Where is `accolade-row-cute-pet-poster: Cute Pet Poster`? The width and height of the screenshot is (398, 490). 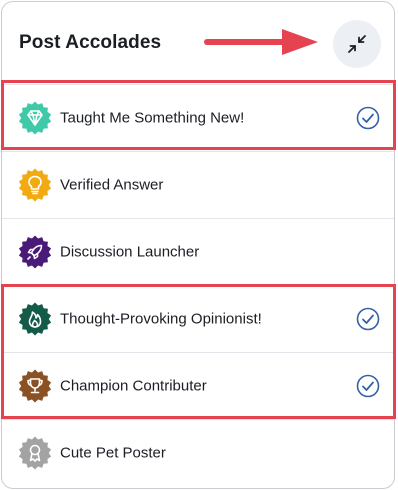 accolade-row-cute-pet-poster: Cute Pet Poster is located at coordinates (198, 452).